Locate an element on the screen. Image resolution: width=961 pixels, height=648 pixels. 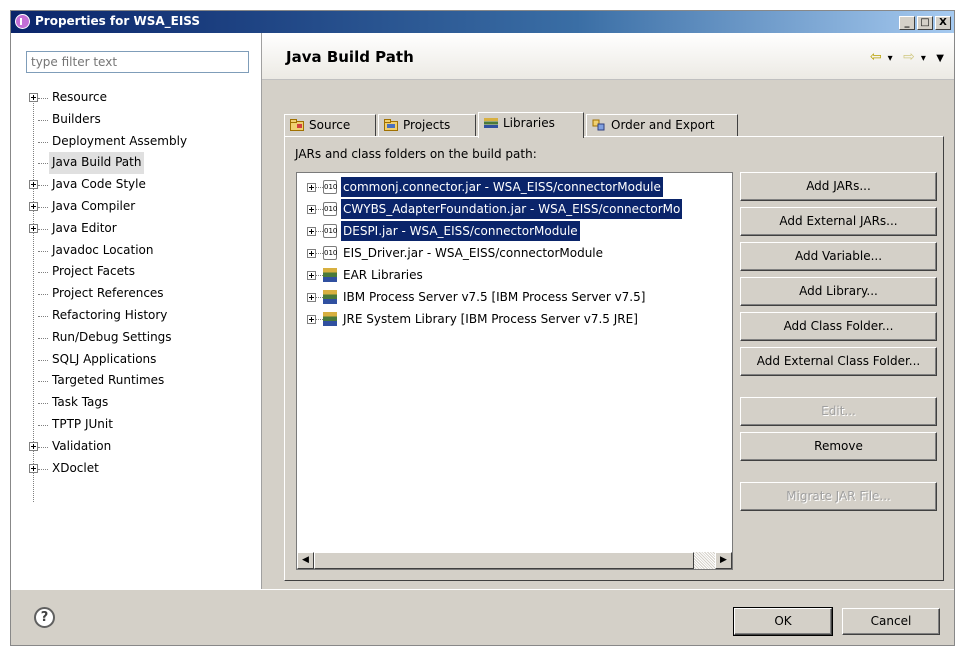
cancel-button: Cancel is located at coordinates (891, 621).